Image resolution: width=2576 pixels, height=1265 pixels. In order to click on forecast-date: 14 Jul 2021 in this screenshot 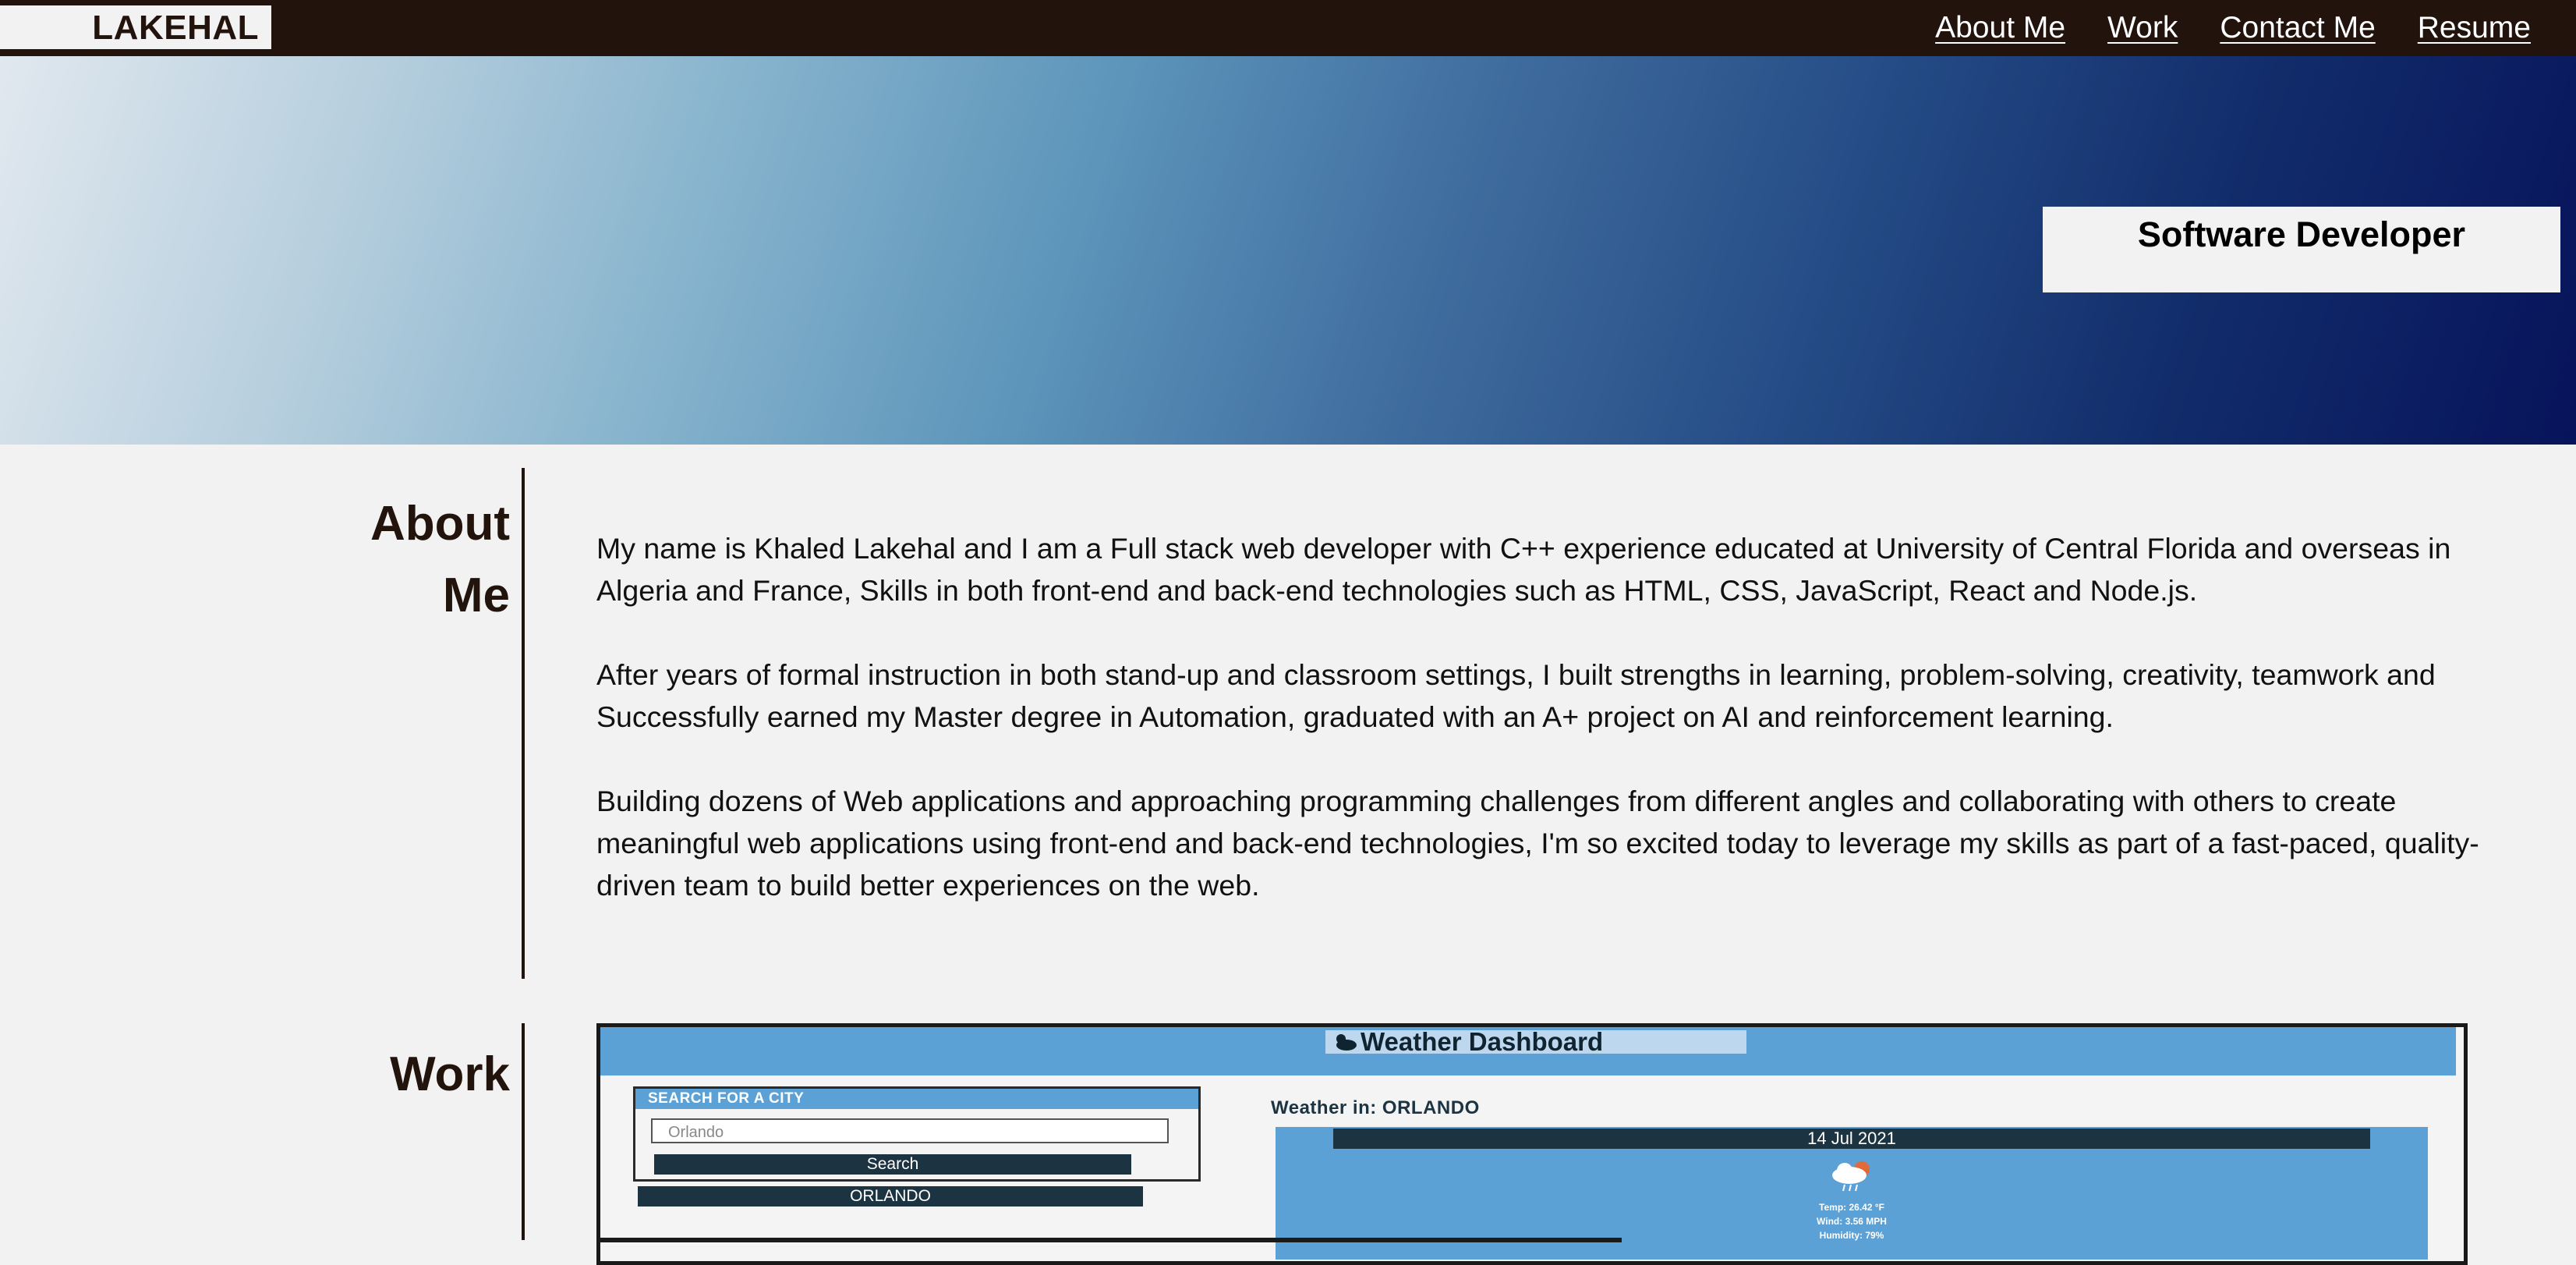, I will do `click(1851, 1139)`.